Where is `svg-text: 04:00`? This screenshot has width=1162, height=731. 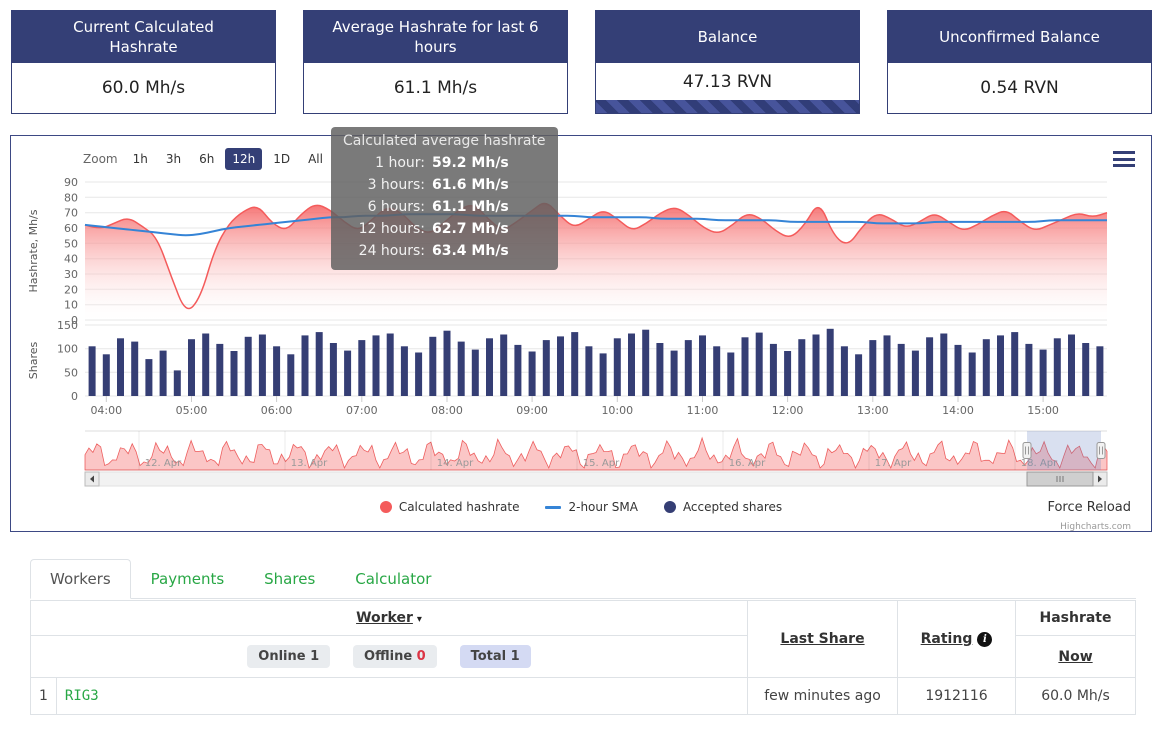
svg-text: 04:00 is located at coordinates (106, 410).